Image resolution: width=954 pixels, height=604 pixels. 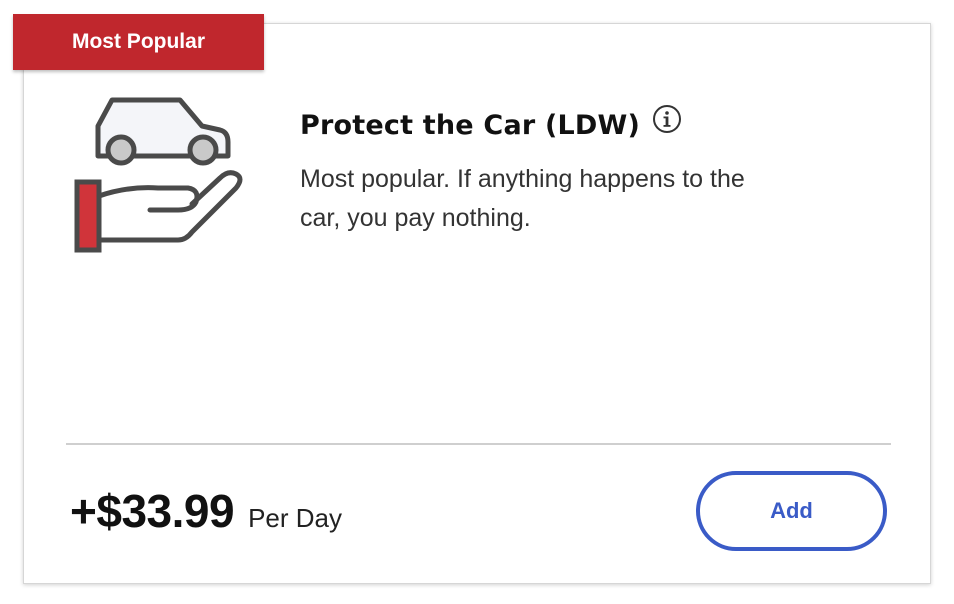 What do you see at coordinates (667, 119) in the screenshot?
I see `info-icon` at bounding box center [667, 119].